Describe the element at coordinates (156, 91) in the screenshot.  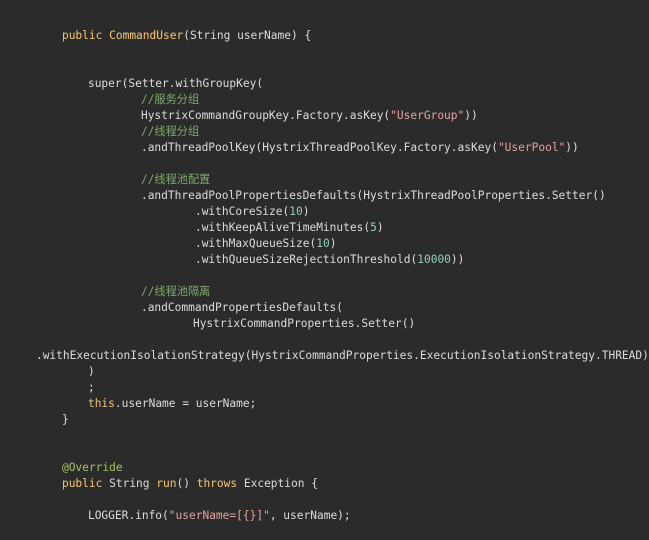
I see `code-line-comment-group: //服务分组` at that location.